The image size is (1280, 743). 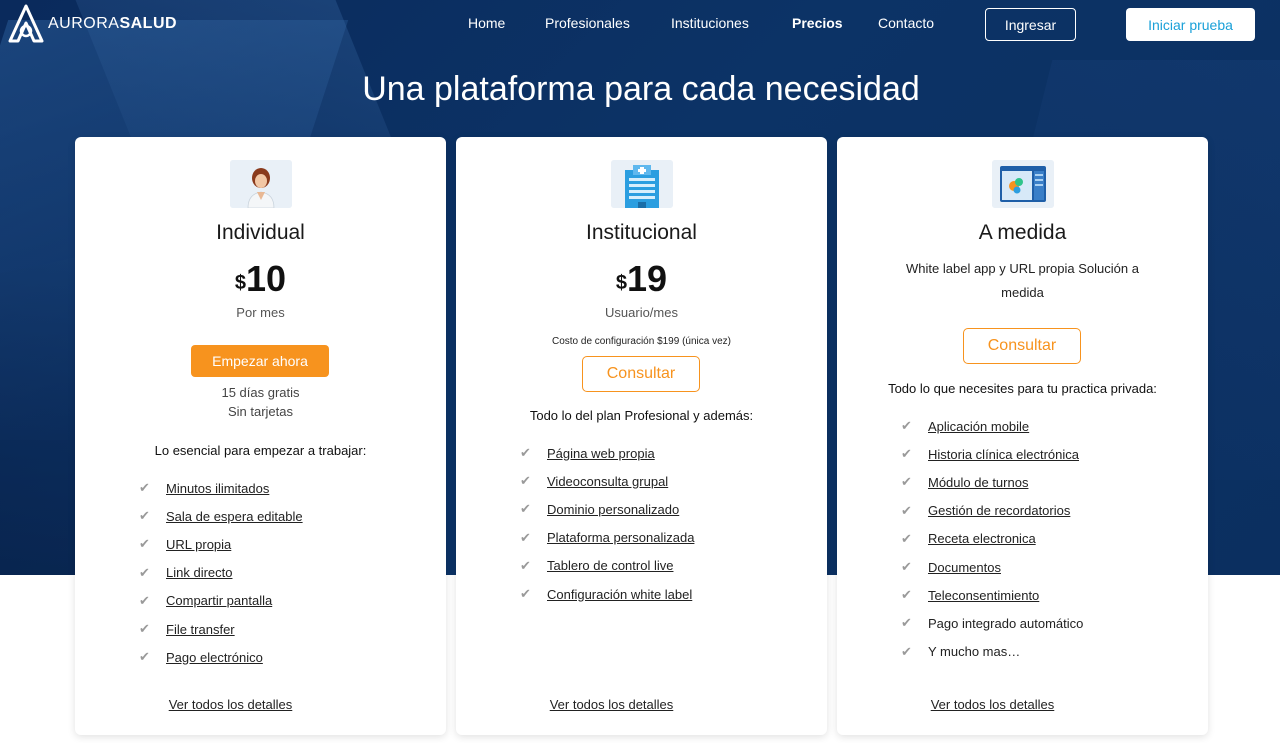 What do you see at coordinates (641, 312) in the screenshot?
I see `plan-period: Usuario/mes` at bounding box center [641, 312].